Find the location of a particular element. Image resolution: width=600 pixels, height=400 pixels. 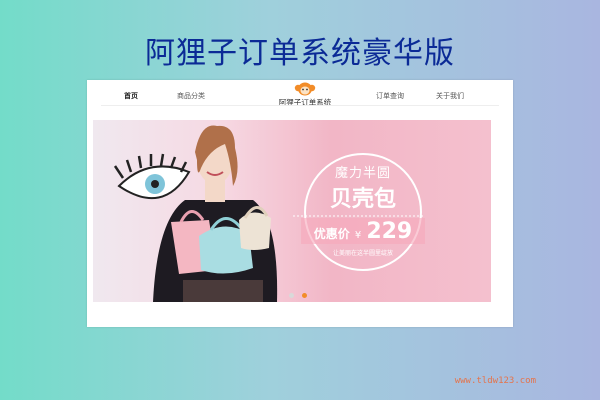

promo-text: 魔力半圆 贝壳包 优惠价 ¥ 229 让美丽在这半圆里绽放 is located at coordinates (363, 209).